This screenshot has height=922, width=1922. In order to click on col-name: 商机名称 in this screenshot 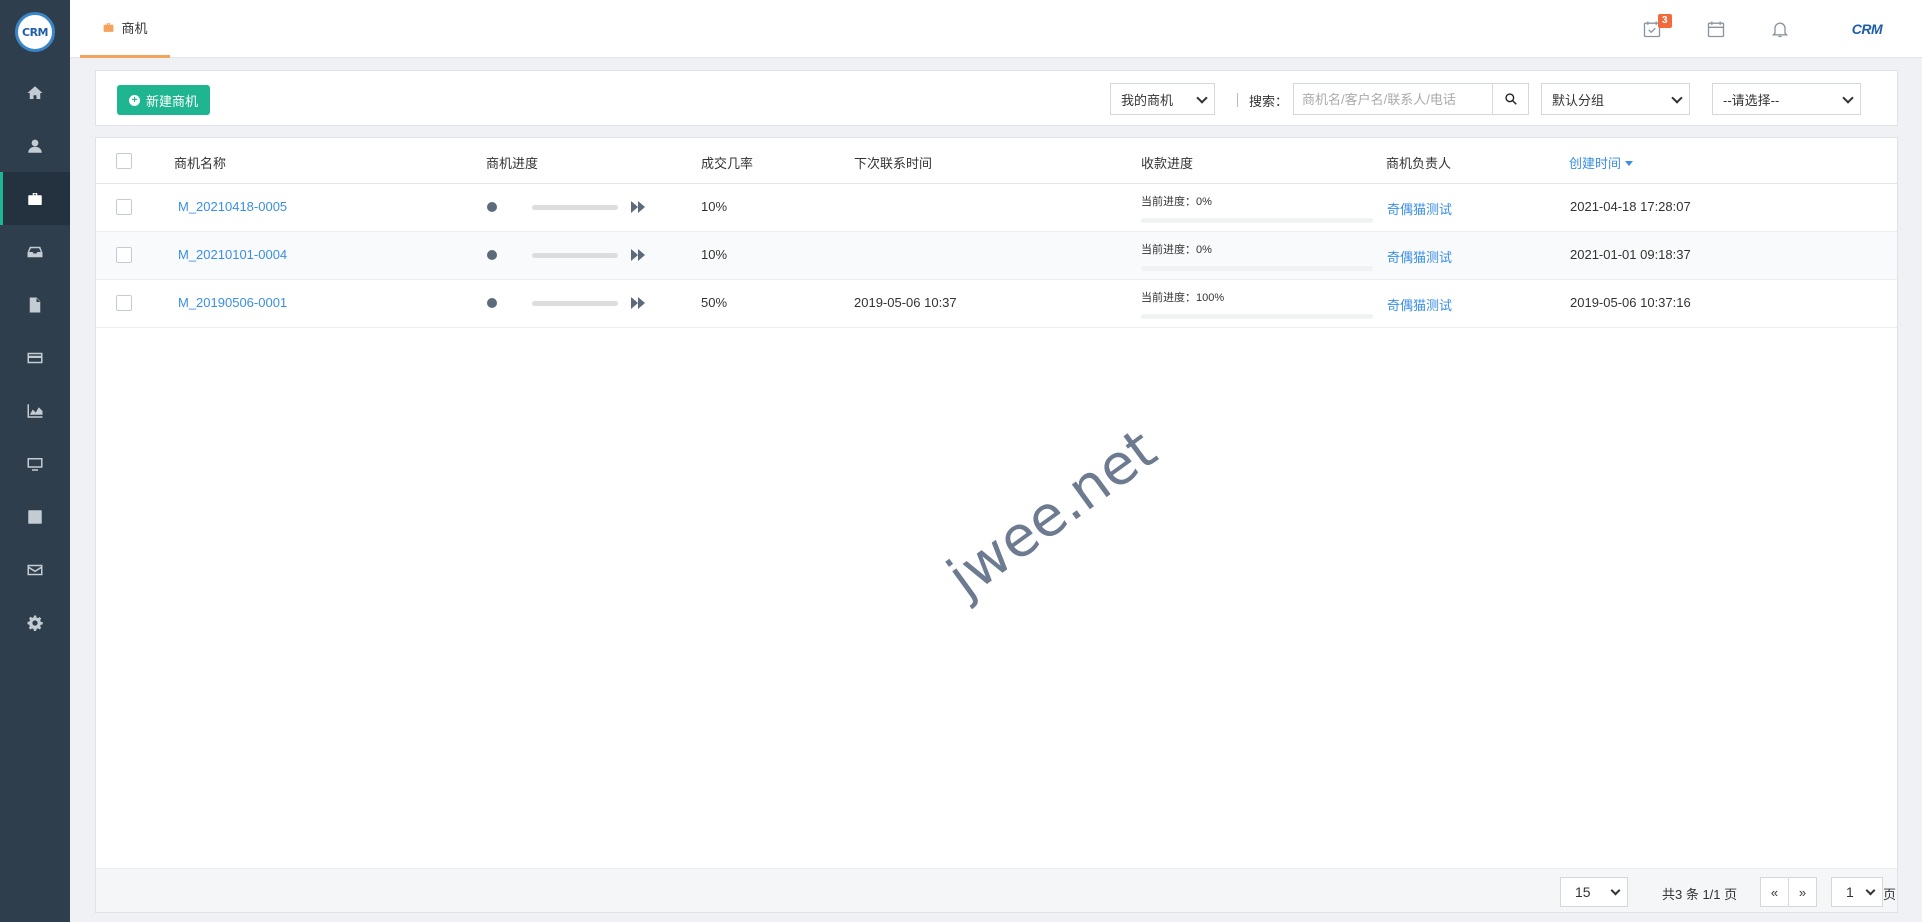, I will do `click(200, 162)`.